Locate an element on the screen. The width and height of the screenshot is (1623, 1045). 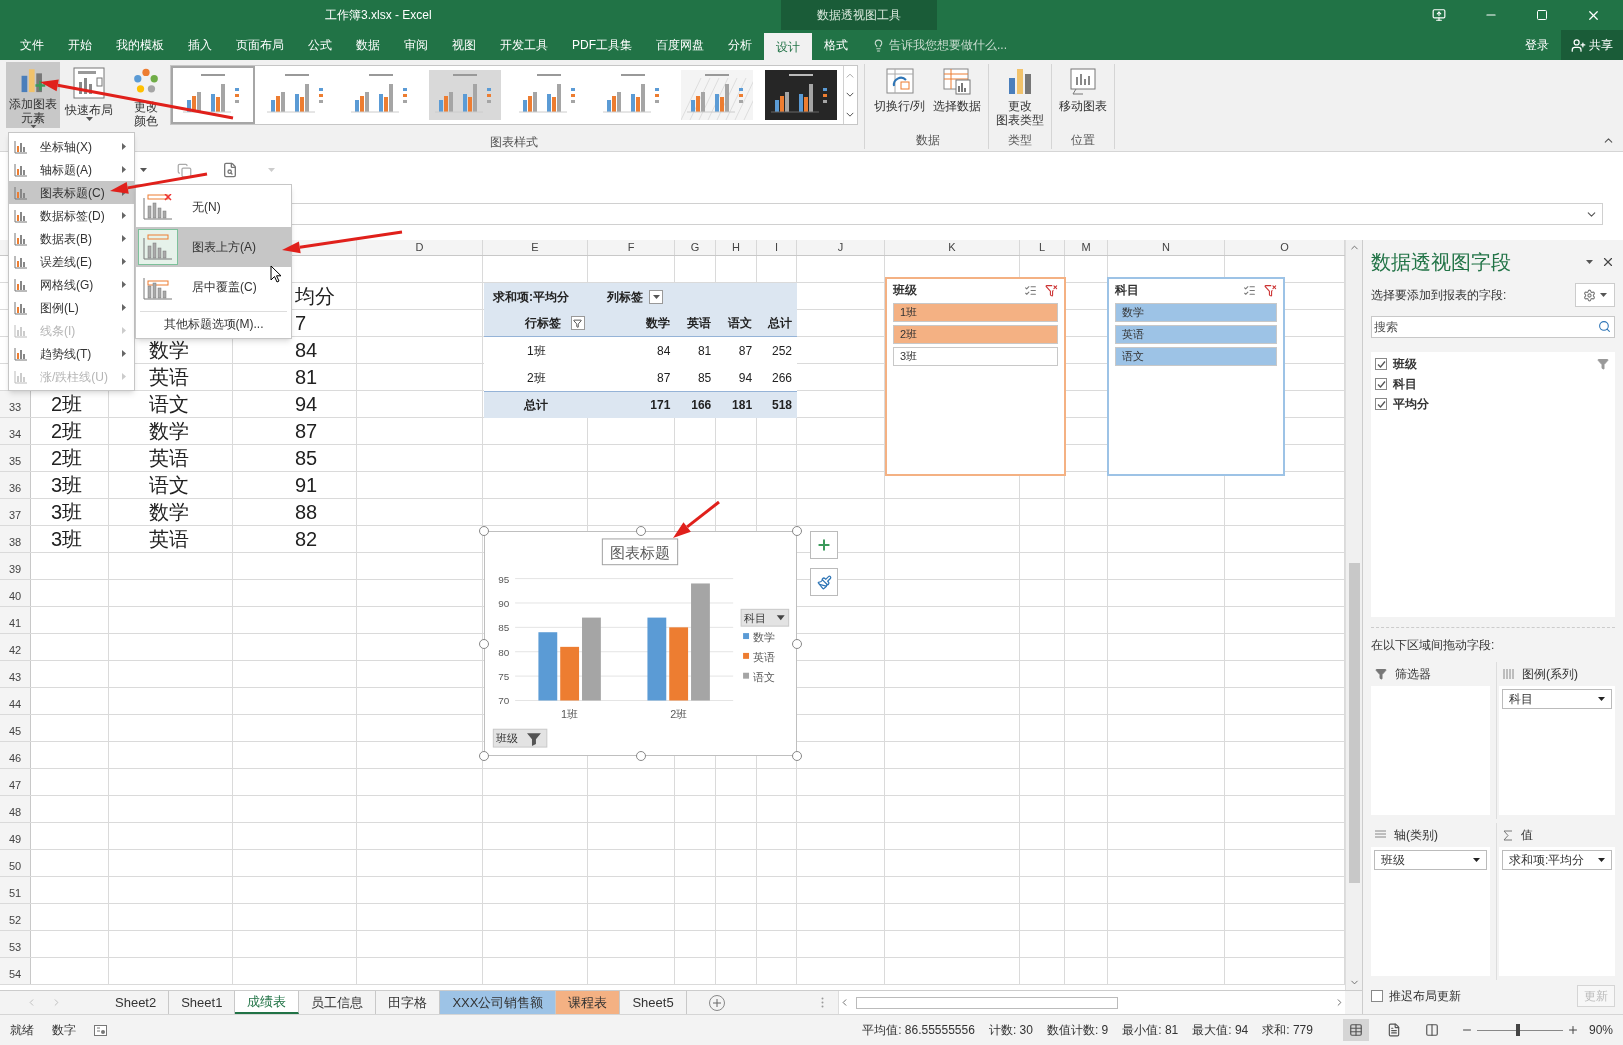
maximize-icon is located at coordinates (1542, 15).